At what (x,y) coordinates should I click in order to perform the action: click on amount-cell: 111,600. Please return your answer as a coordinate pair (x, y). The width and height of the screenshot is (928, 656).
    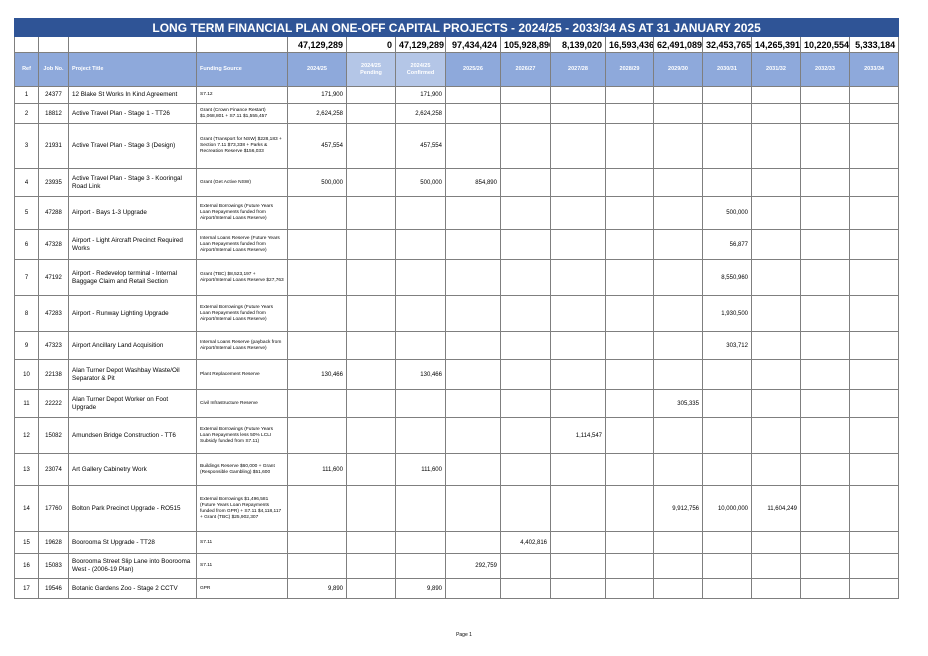
    Looking at the image, I should click on (420, 469).